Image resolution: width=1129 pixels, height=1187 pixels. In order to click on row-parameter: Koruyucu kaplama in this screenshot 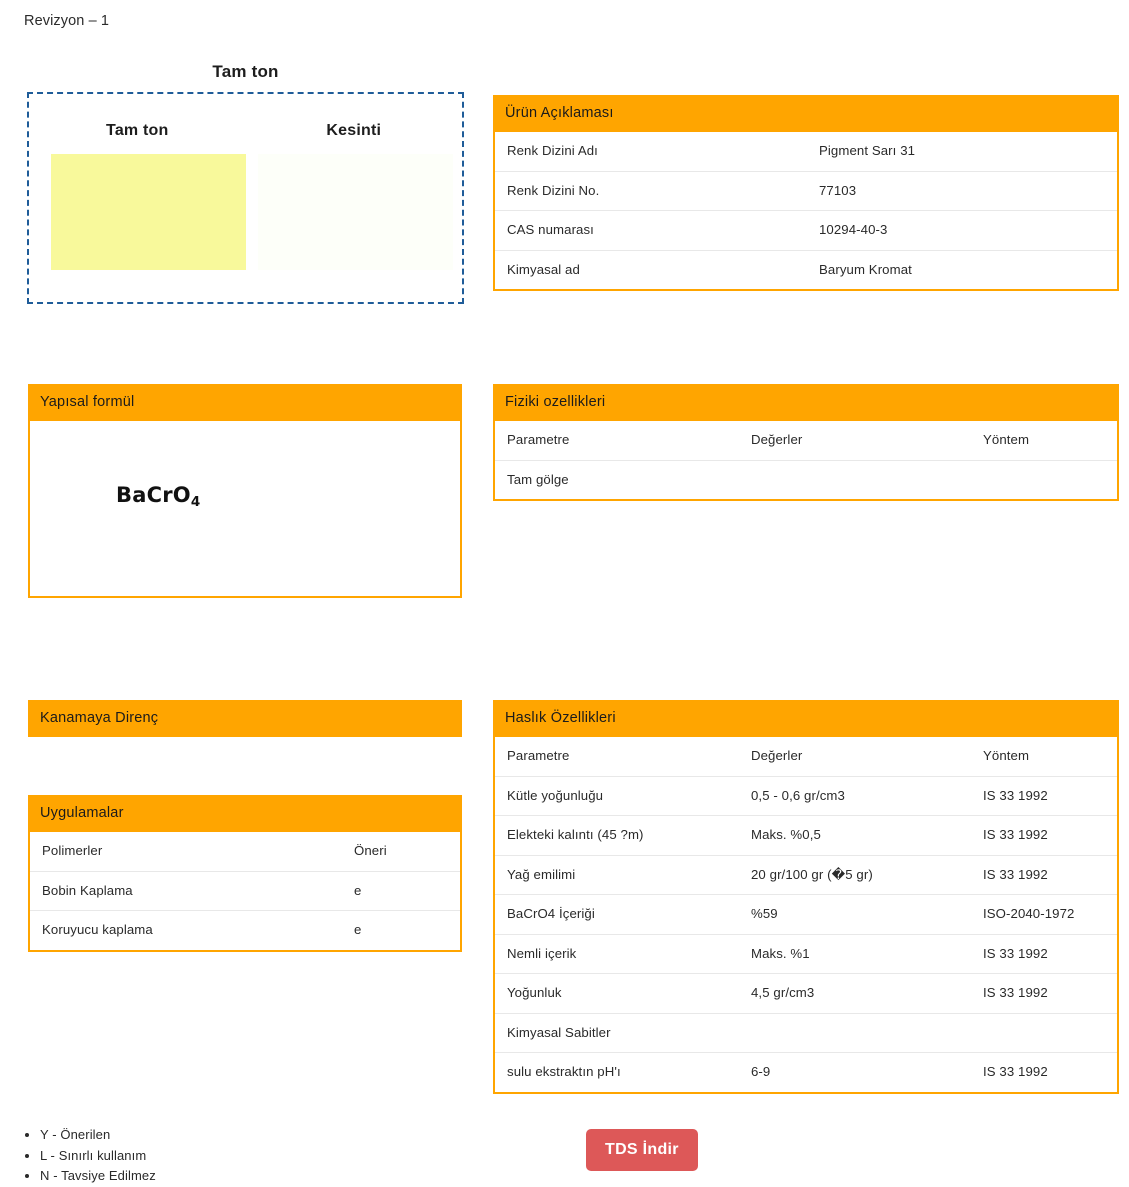, I will do `click(97, 930)`.